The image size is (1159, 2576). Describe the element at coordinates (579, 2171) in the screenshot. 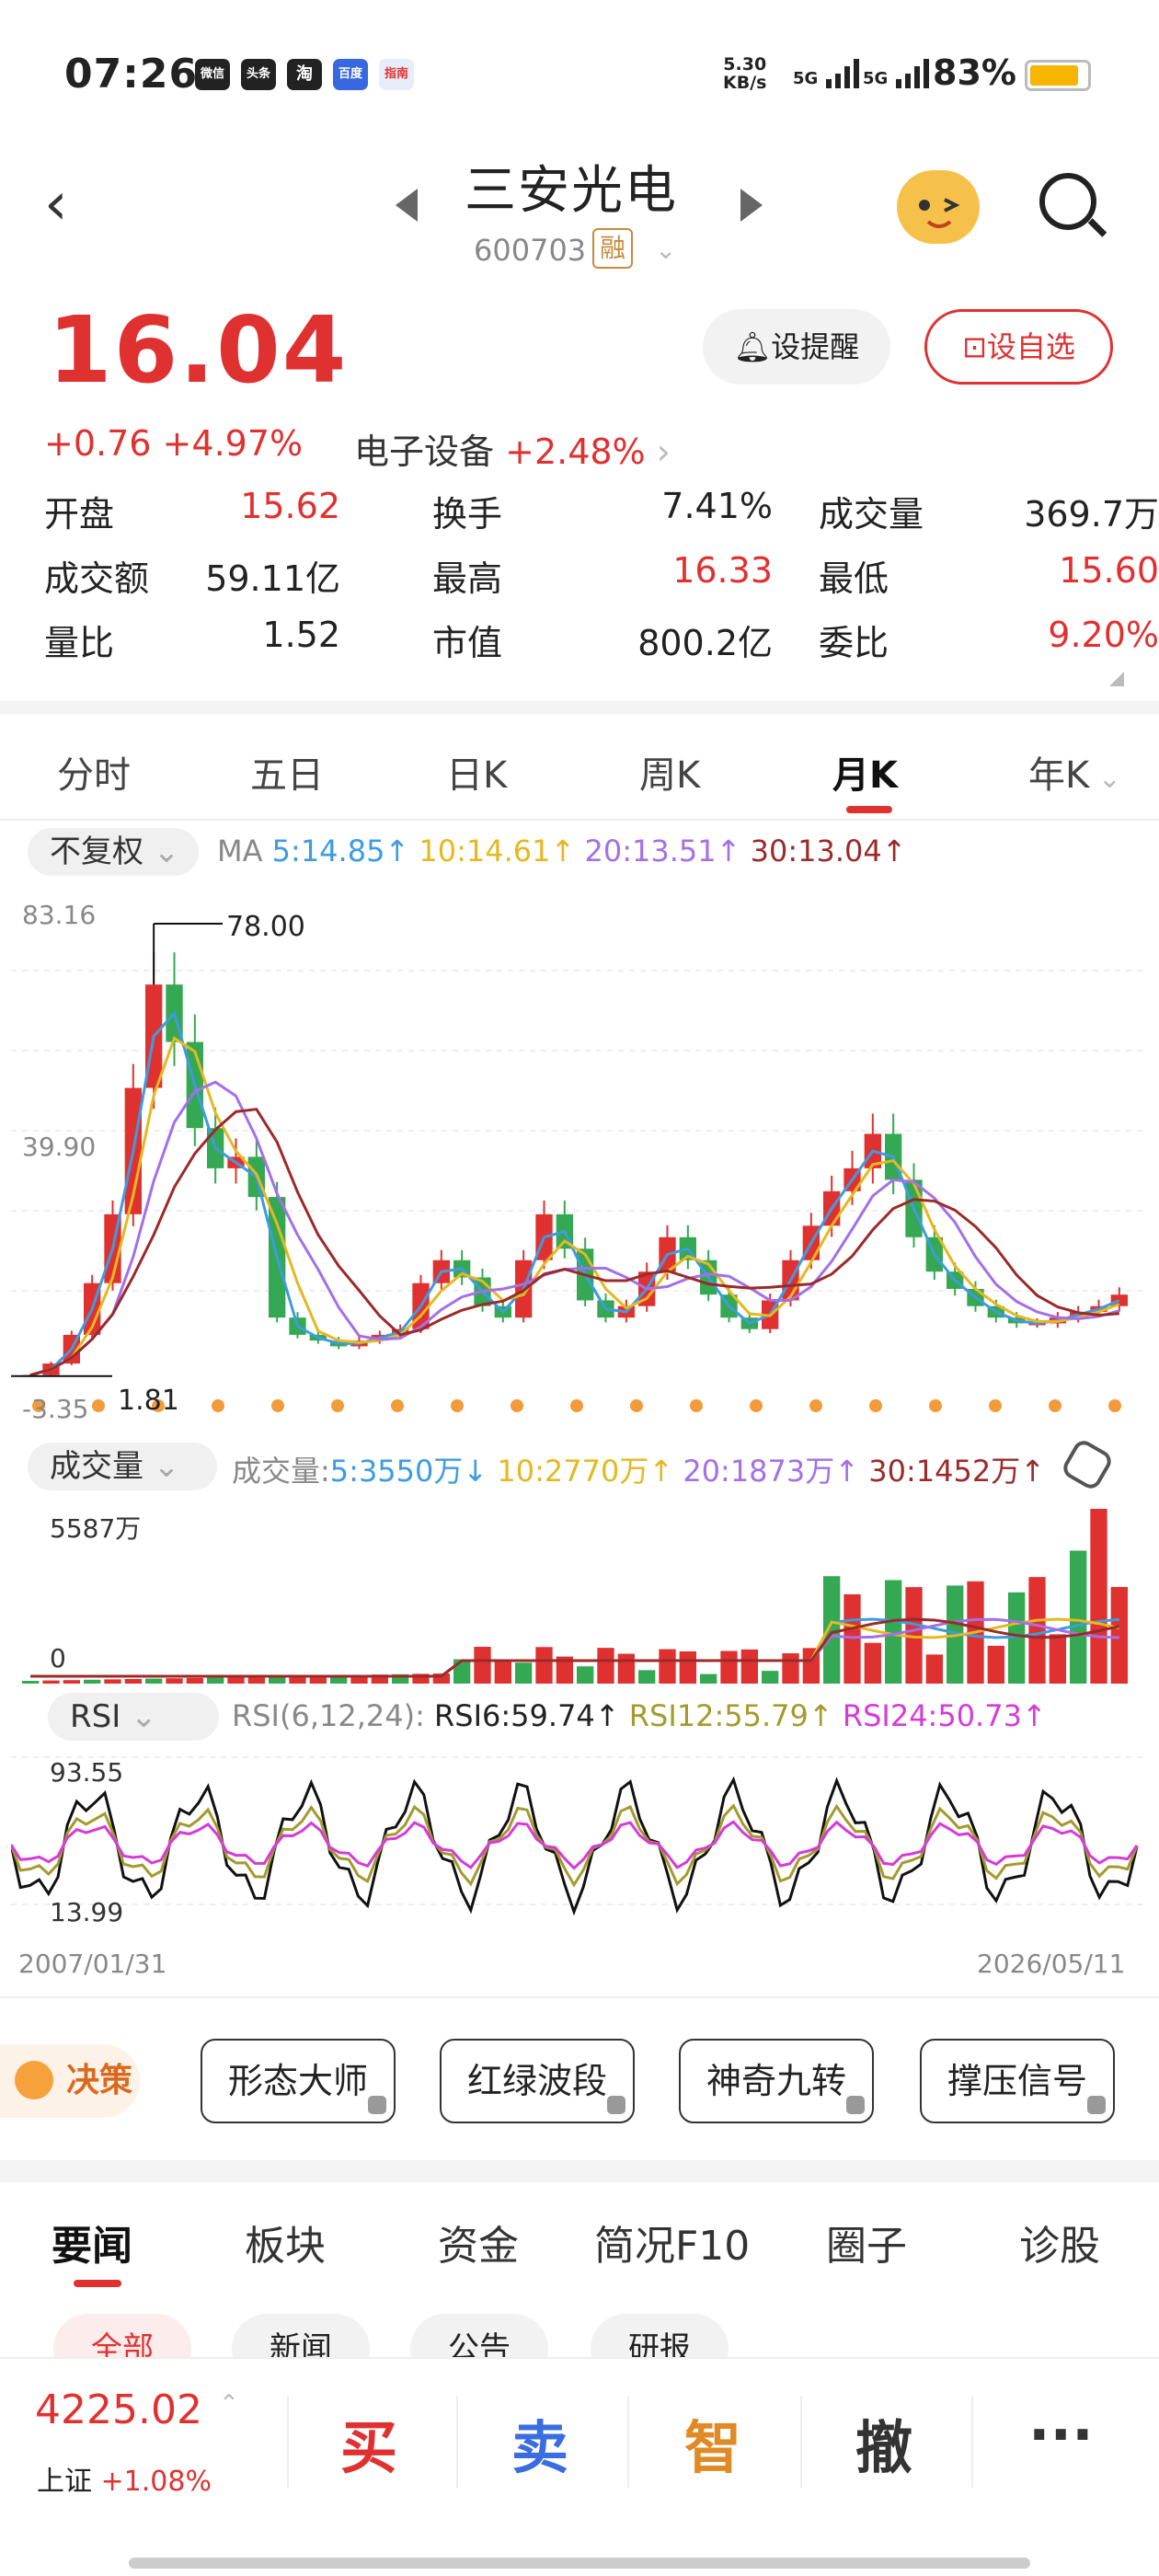

I see `divider` at that location.